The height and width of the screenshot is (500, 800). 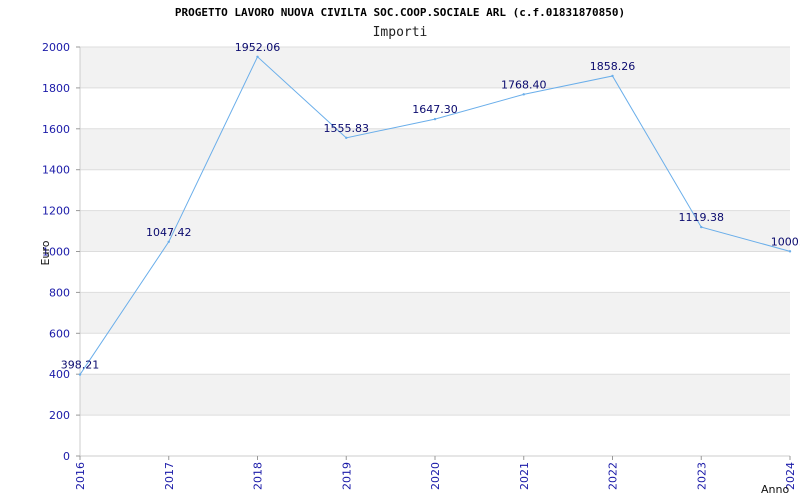 What do you see at coordinates (435, 109) in the screenshot?
I see `data-label: 1647.30` at bounding box center [435, 109].